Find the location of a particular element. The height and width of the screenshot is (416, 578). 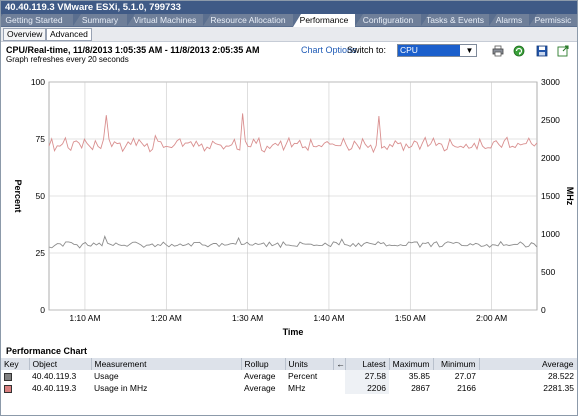

column-header-latest: Latest is located at coordinates (367, 364).